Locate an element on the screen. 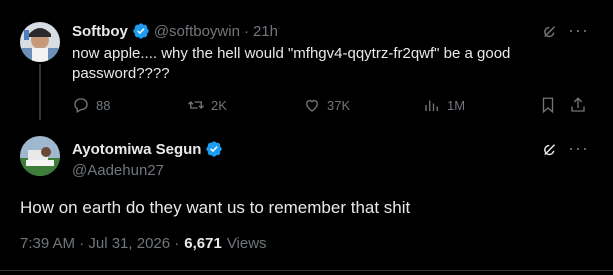  share-icon is located at coordinates (578, 107).